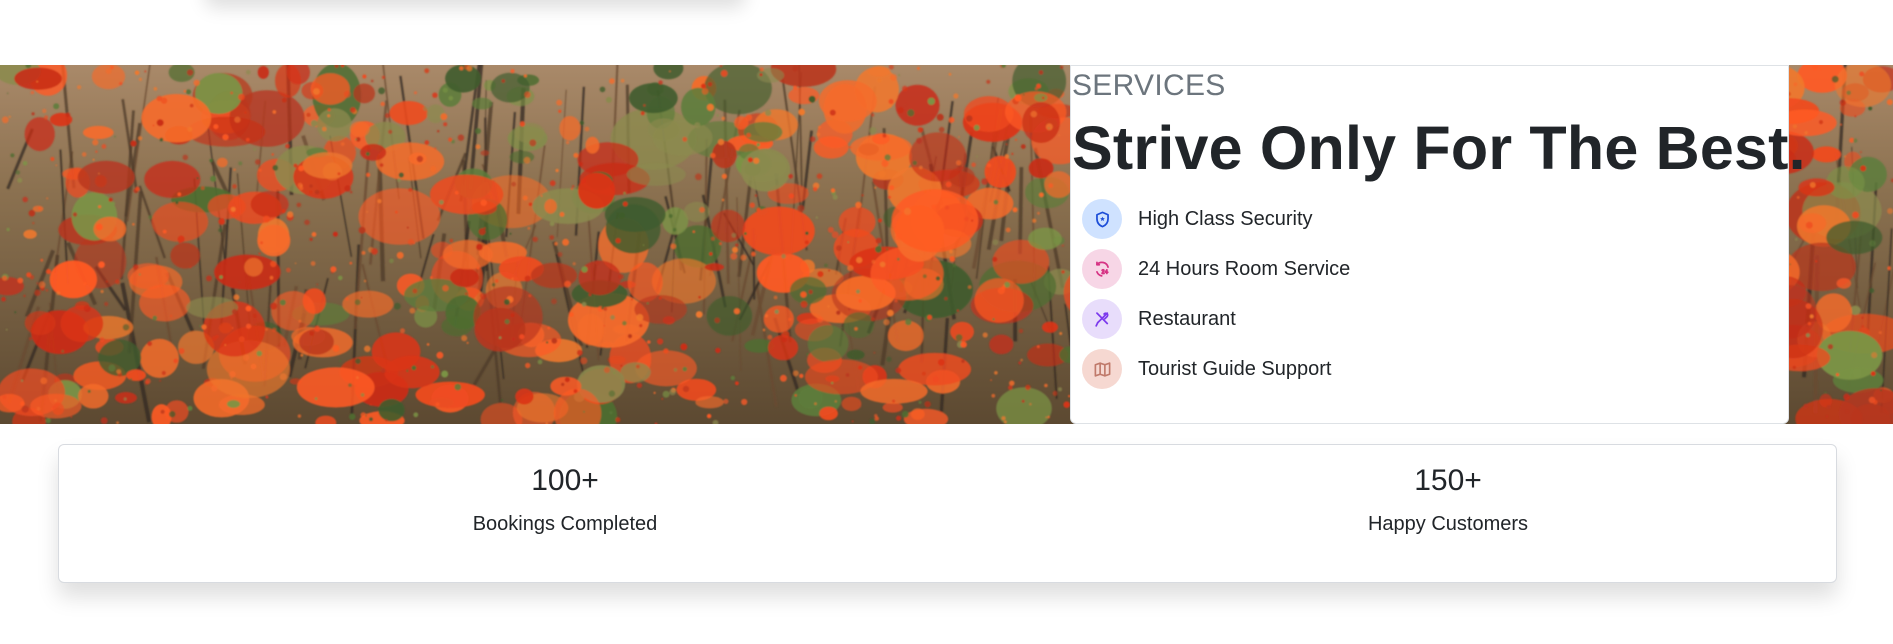 The height and width of the screenshot is (644, 1893). Describe the element at coordinates (1102, 369) in the screenshot. I see `map-icon` at that location.